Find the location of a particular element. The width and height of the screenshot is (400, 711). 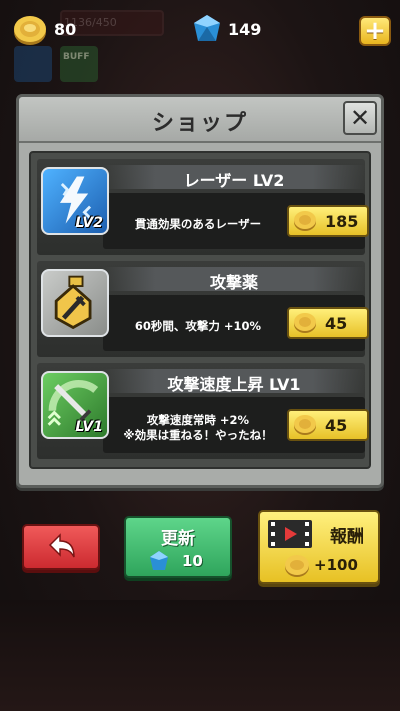

item-name: レーザー LV2 is located at coordinates (234, 180).